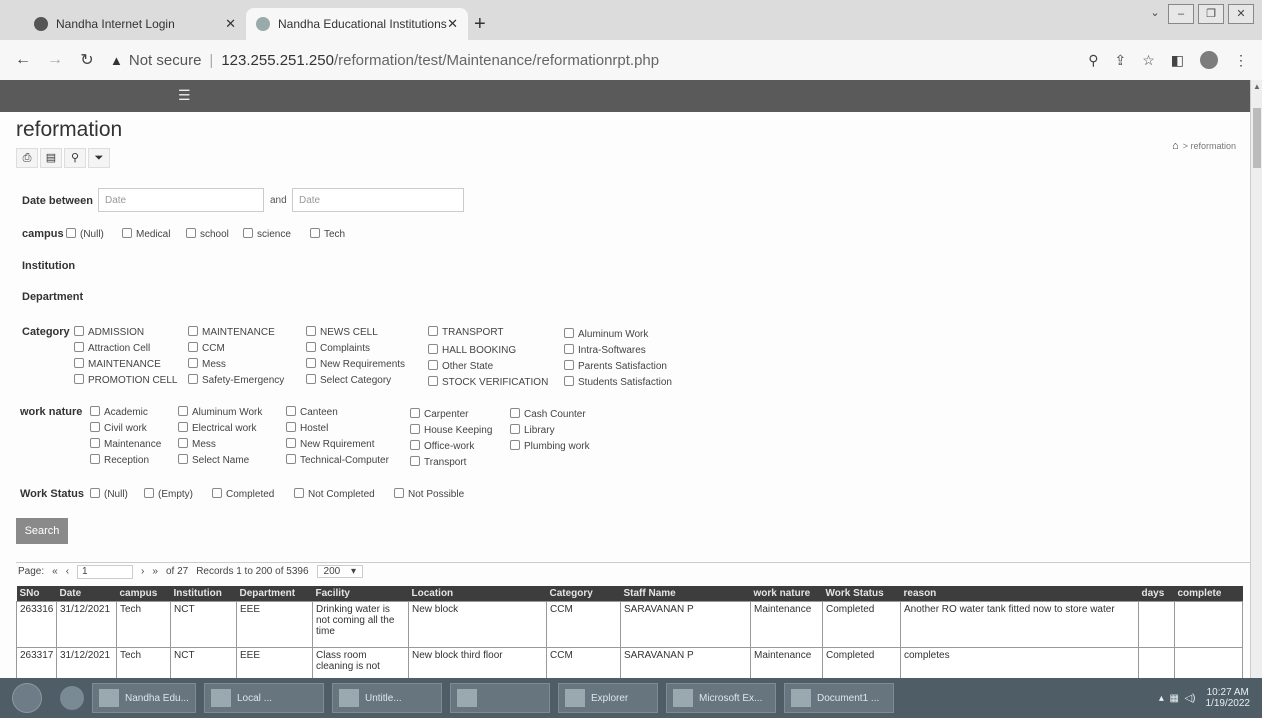 This screenshot has height=718, width=1262. Describe the element at coordinates (1120, 60) in the screenshot. I see `share-icon: ⇪` at that location.